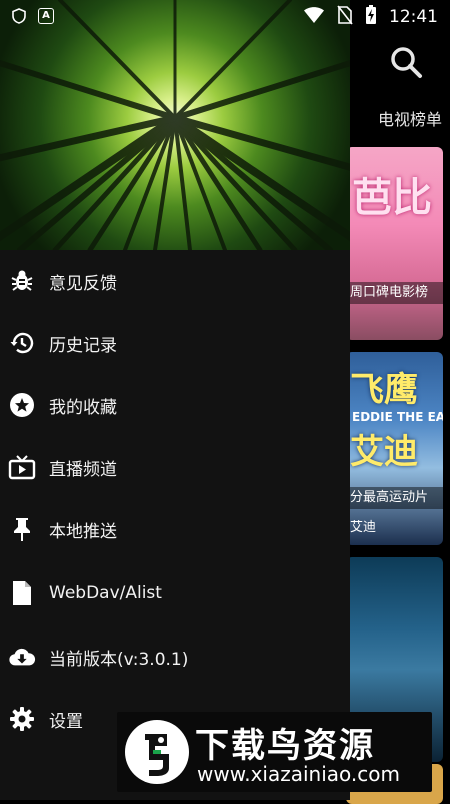  What do you see at coordinates (19, 18) in the screenshot?
I see `shield-icon` at bounding box center [19, 18].